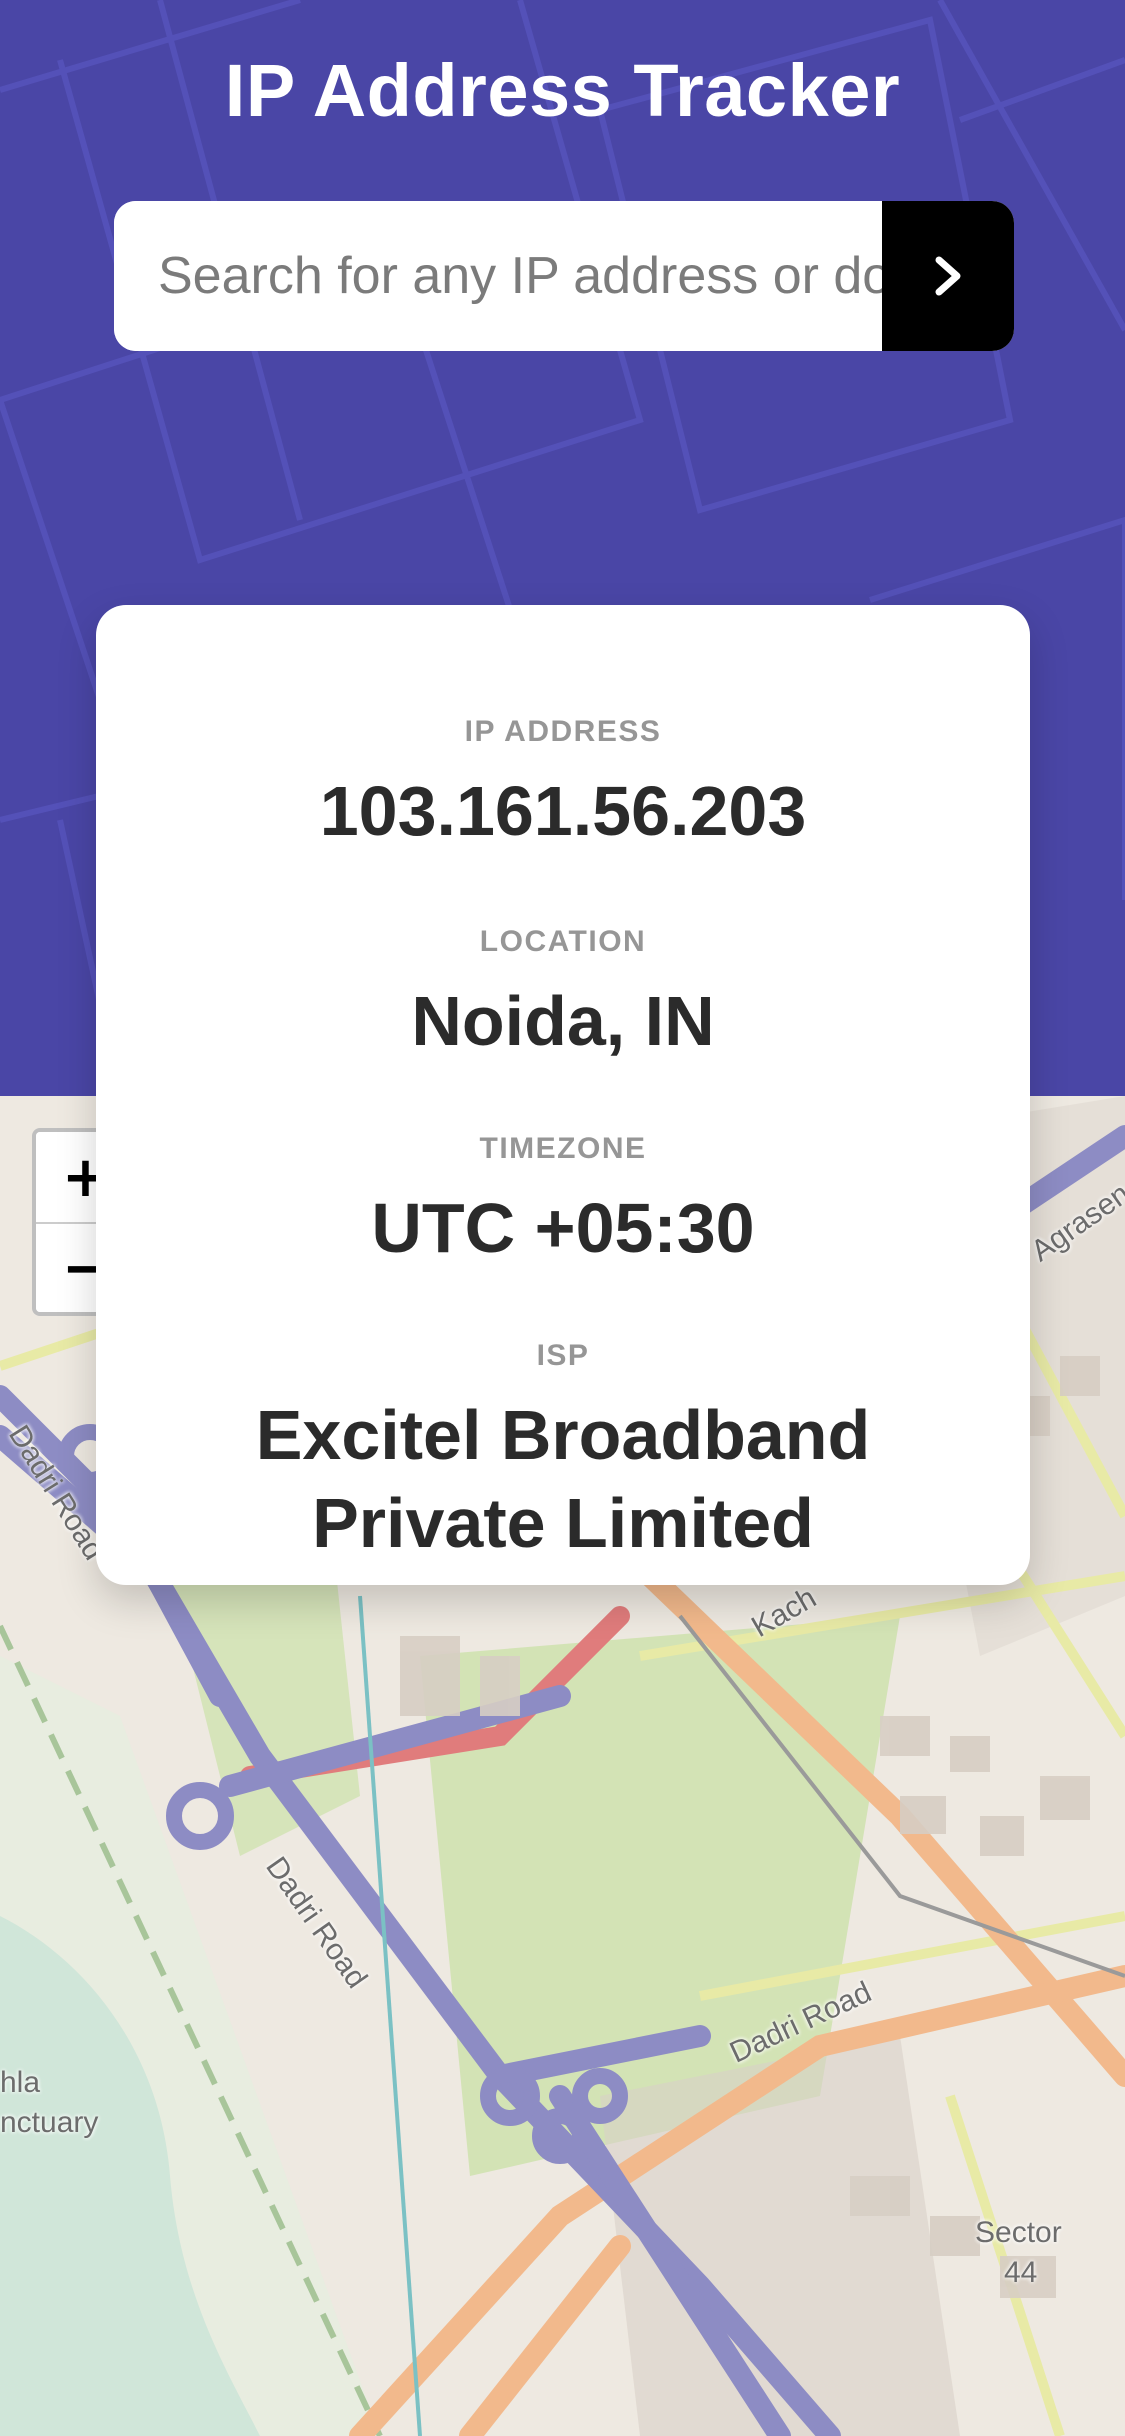 The height and width of the screenshot is (2436, 1125). I want to click on map-label-sector: 44, so click(1021, 2272).